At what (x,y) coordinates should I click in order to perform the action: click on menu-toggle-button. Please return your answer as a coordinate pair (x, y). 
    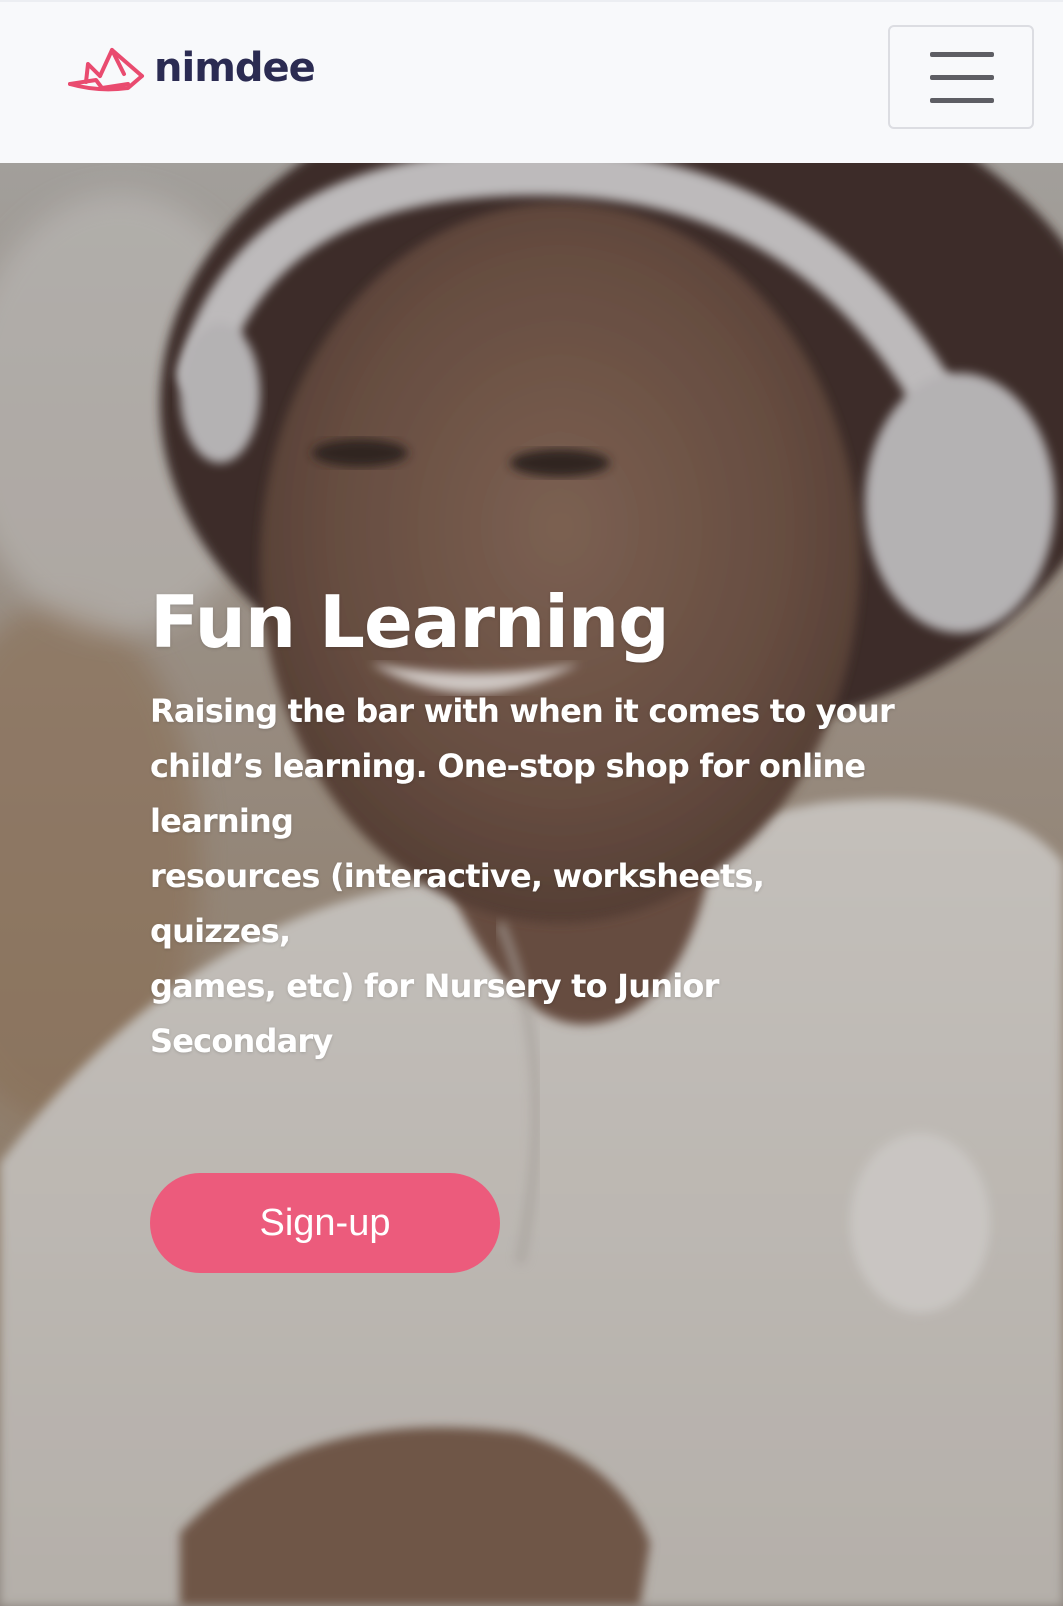
    Looking at the image, I should click on (961, 77).